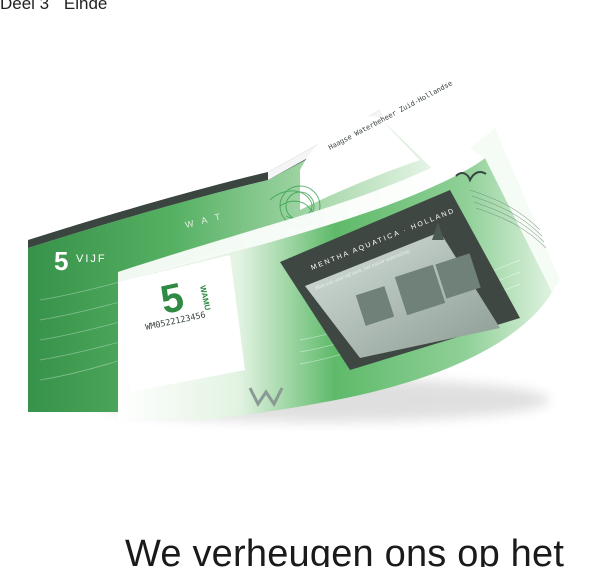  What do you see at coordinates (61, 261) in the screenshot?
I see `back-value: 5` at bounding box center [61, 261].